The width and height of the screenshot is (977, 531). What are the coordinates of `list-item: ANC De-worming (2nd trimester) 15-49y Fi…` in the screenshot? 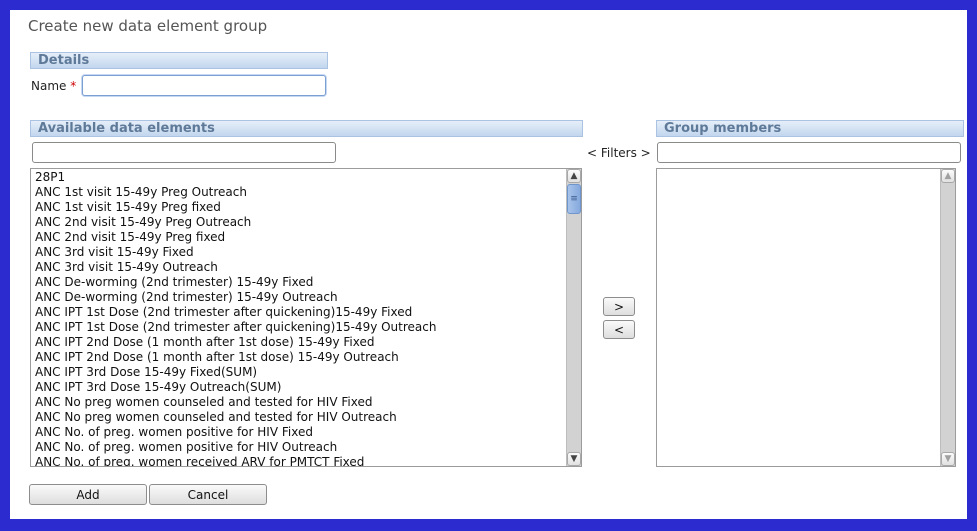 It's located at (299, 282).